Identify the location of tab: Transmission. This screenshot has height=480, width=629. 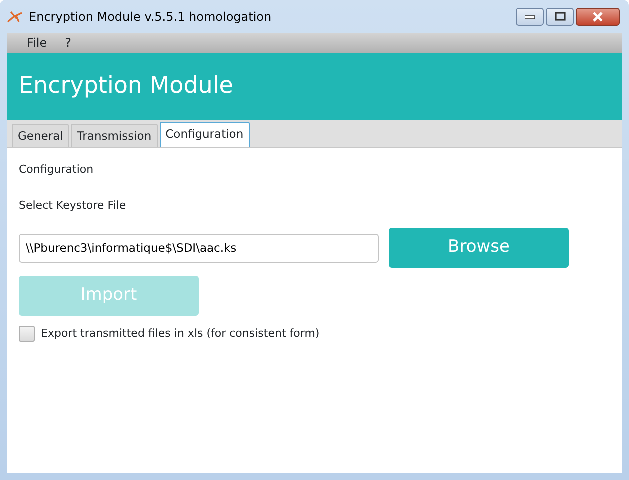
(114, 135).